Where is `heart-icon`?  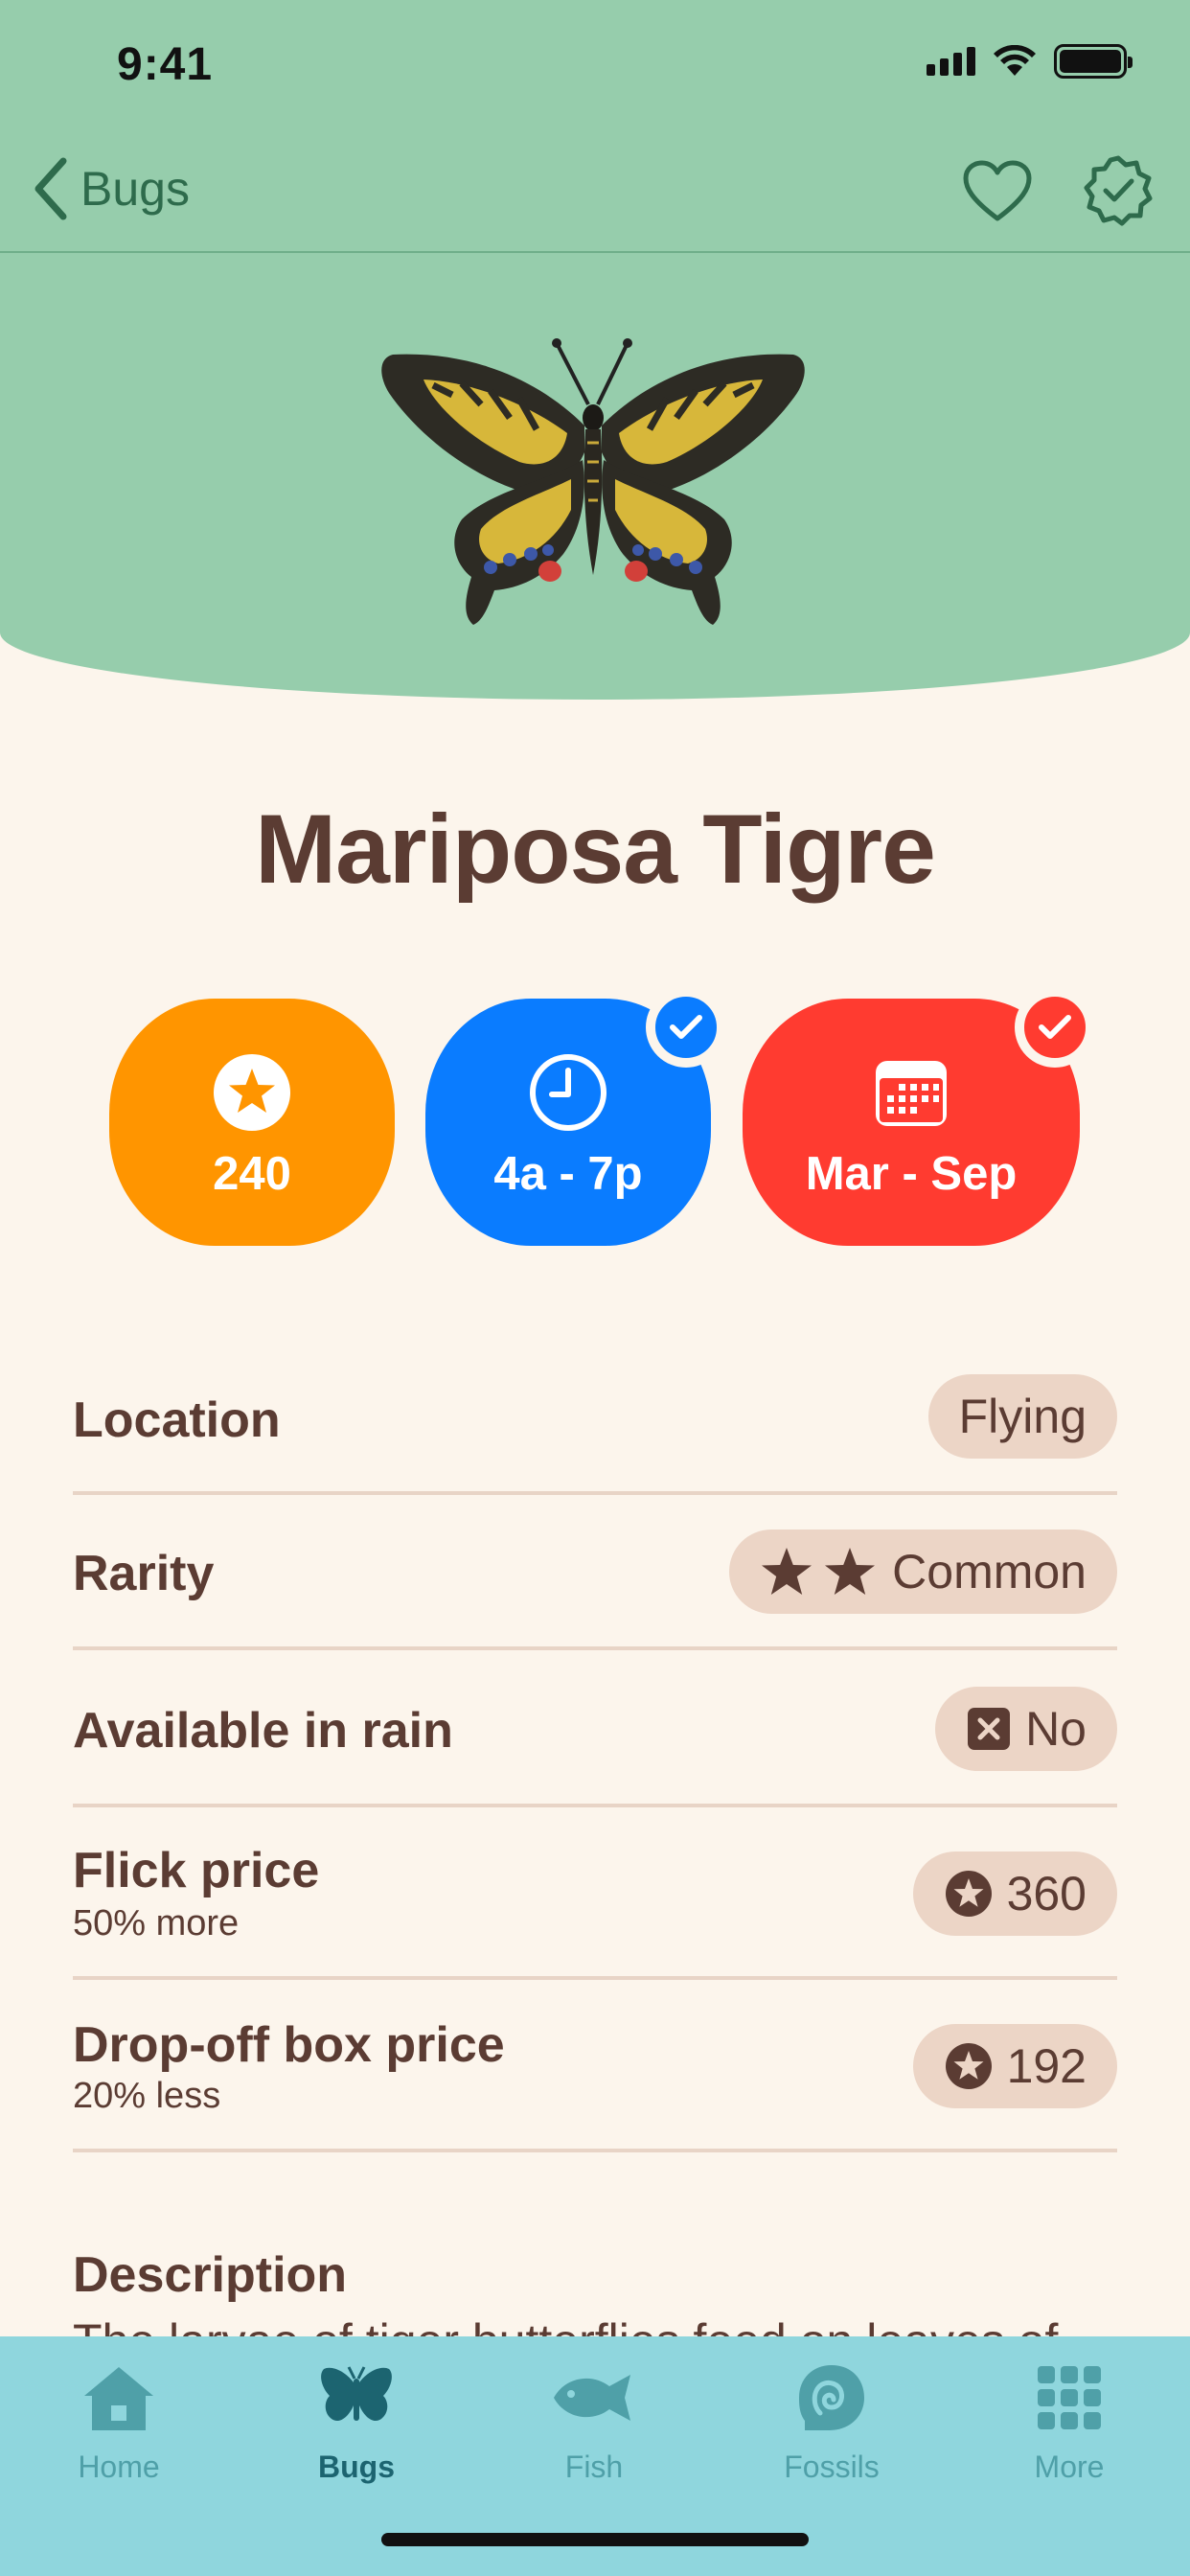
heart-icon is located at coordinates (998, 190).